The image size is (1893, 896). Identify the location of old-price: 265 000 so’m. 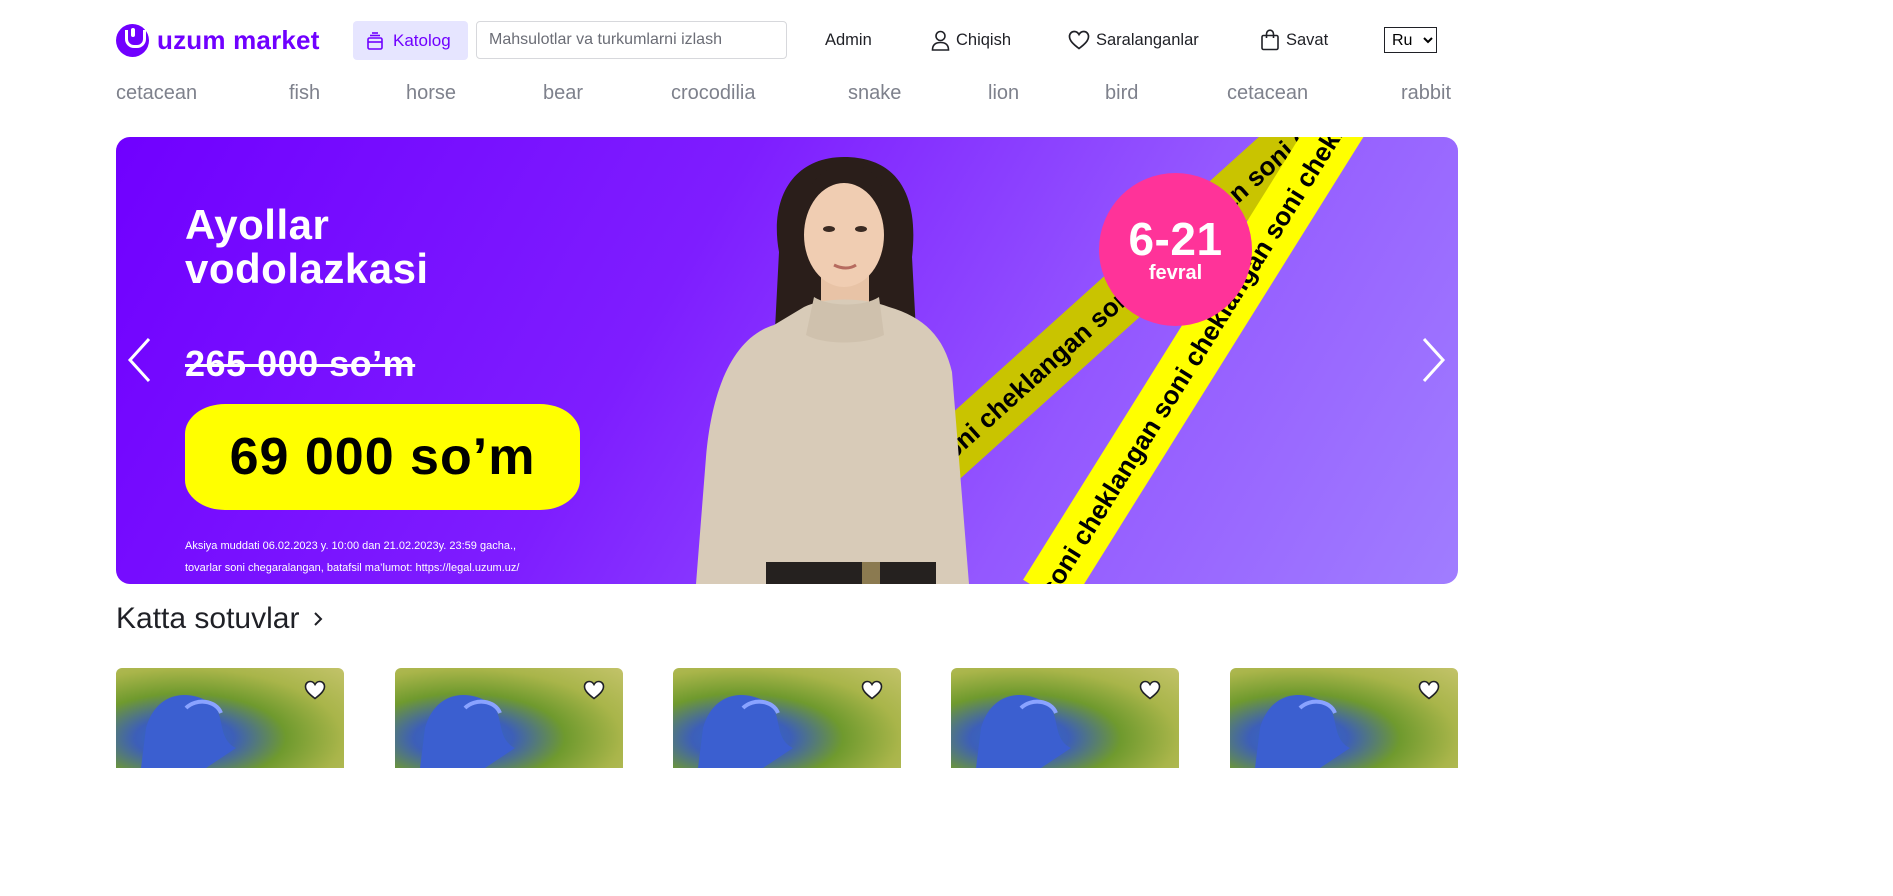
(300, 363).